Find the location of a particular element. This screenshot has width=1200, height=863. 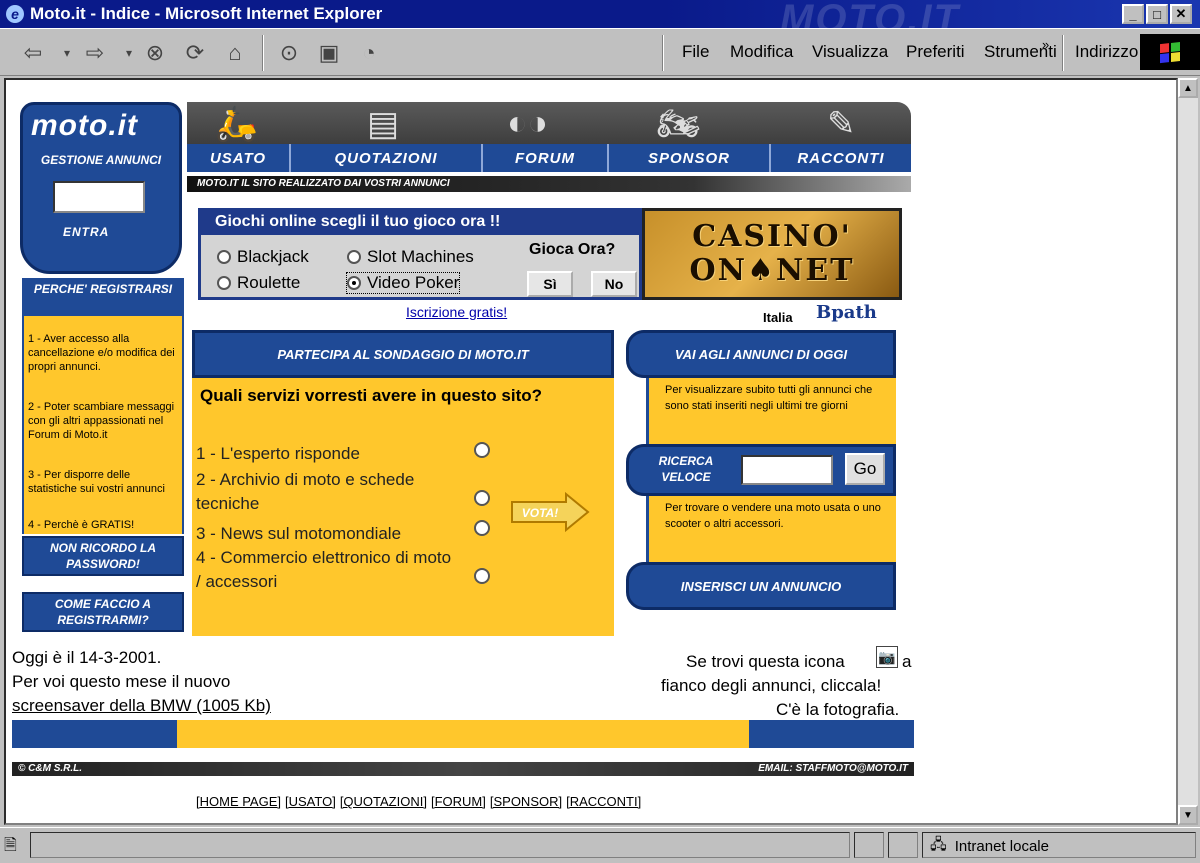

bmw-screensaver-link: screensaver della BMW (1005 Kb) is located at coordinates (141, 706).